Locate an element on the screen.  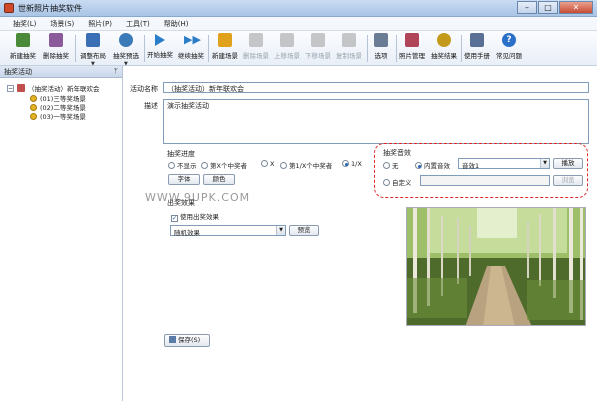
adjust-layout-label: 调整布局 is located at coordinates (93, 56).